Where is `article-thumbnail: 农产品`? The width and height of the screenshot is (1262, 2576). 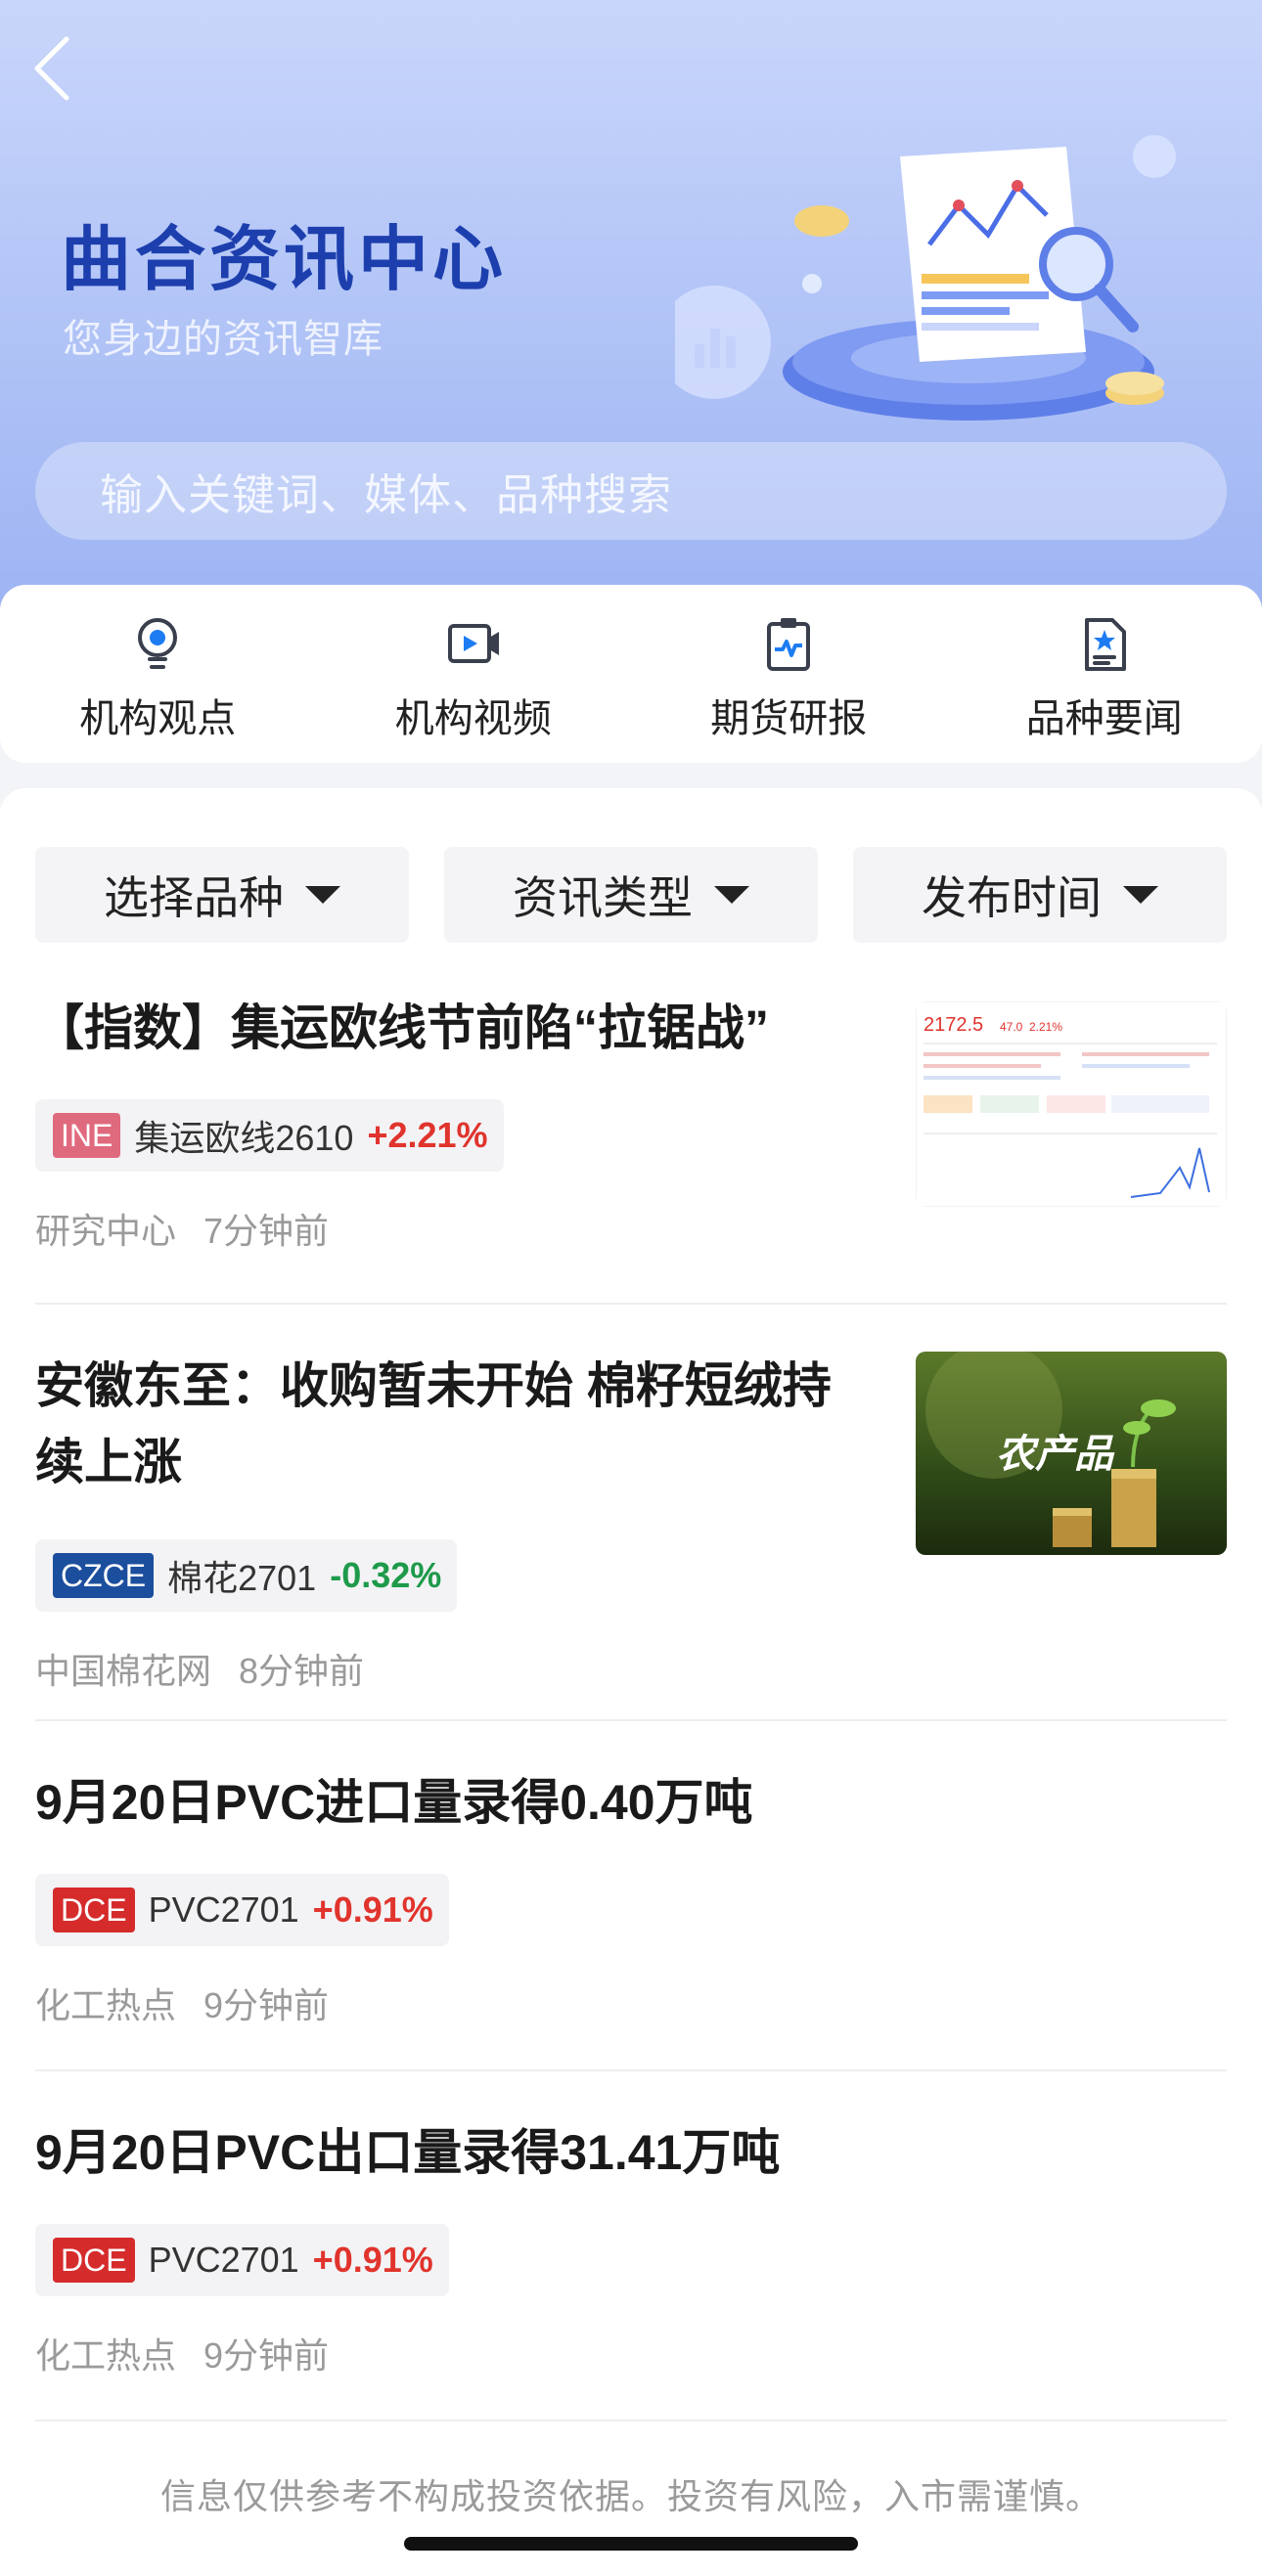 article-thumbnail: 农产品 is located at coordinates (1071, 1453).